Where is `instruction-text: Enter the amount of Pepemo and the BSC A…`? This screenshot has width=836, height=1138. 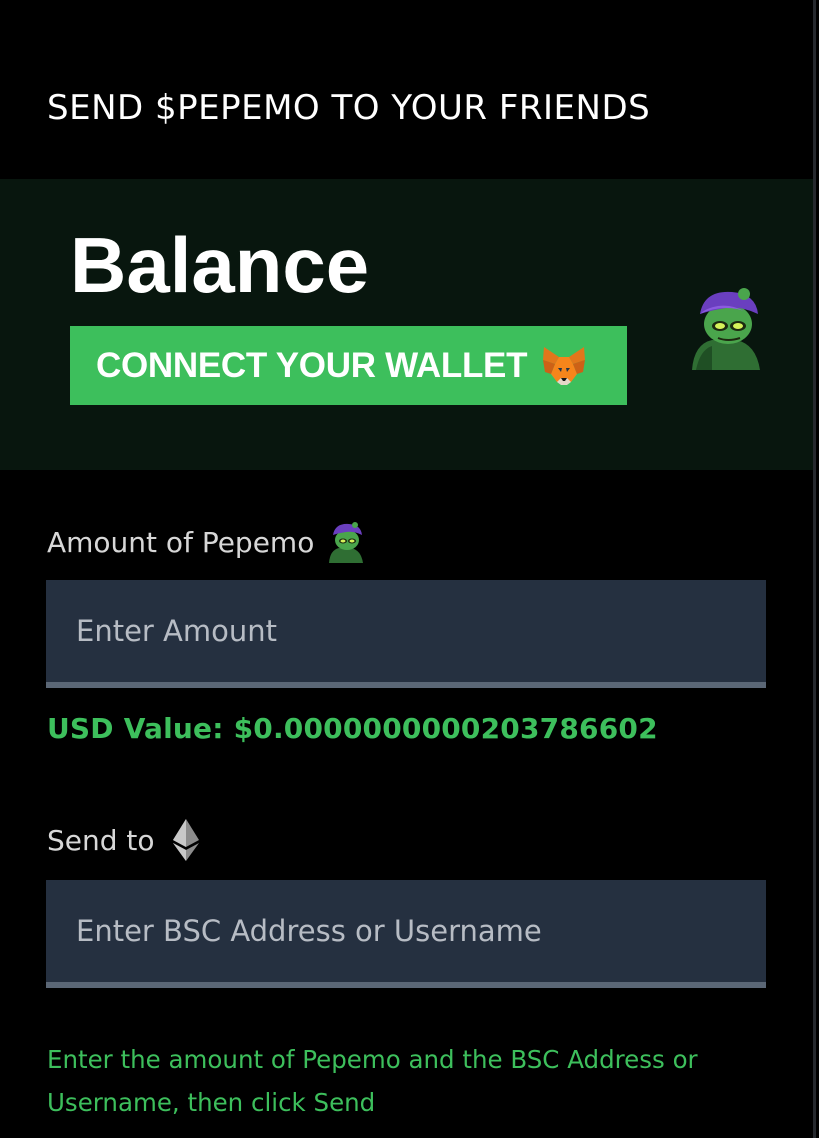 instruction-text: Enter the amount of Pepemo and the BSC A… is located at coordinates (372, 1081).